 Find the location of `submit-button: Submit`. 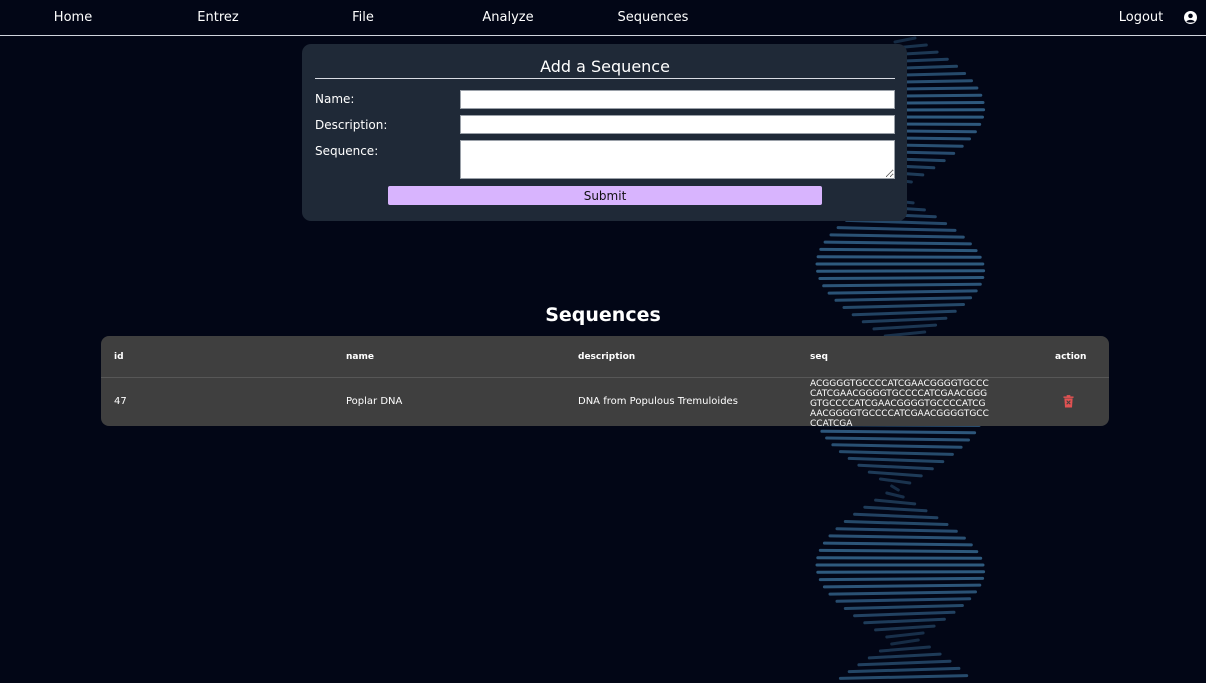

submit-button: Submit is located at coordinates (605, 195).